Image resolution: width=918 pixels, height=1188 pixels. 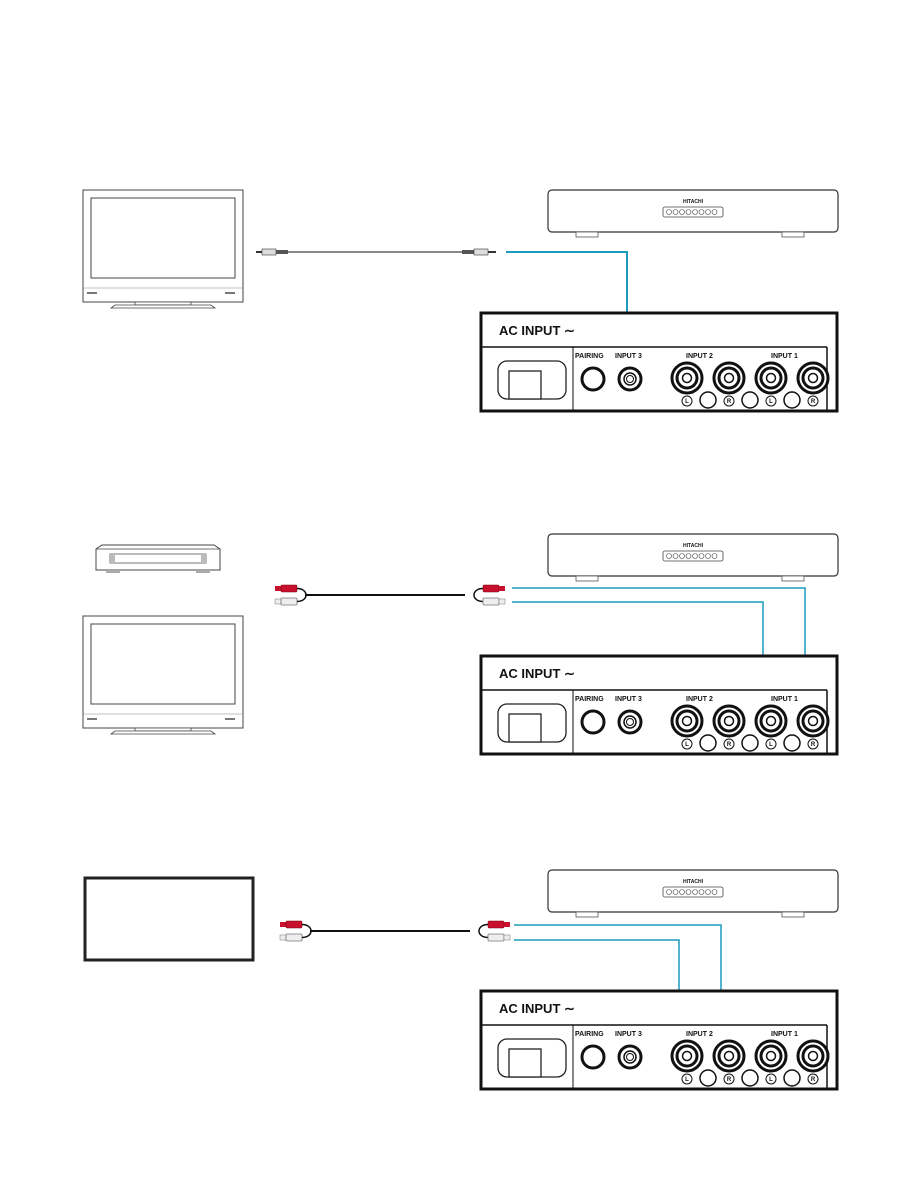 What do you see at coordinates (376, 252) in the screenshot?
I see `mini-plug-cable` at bounding box center [376, 252].